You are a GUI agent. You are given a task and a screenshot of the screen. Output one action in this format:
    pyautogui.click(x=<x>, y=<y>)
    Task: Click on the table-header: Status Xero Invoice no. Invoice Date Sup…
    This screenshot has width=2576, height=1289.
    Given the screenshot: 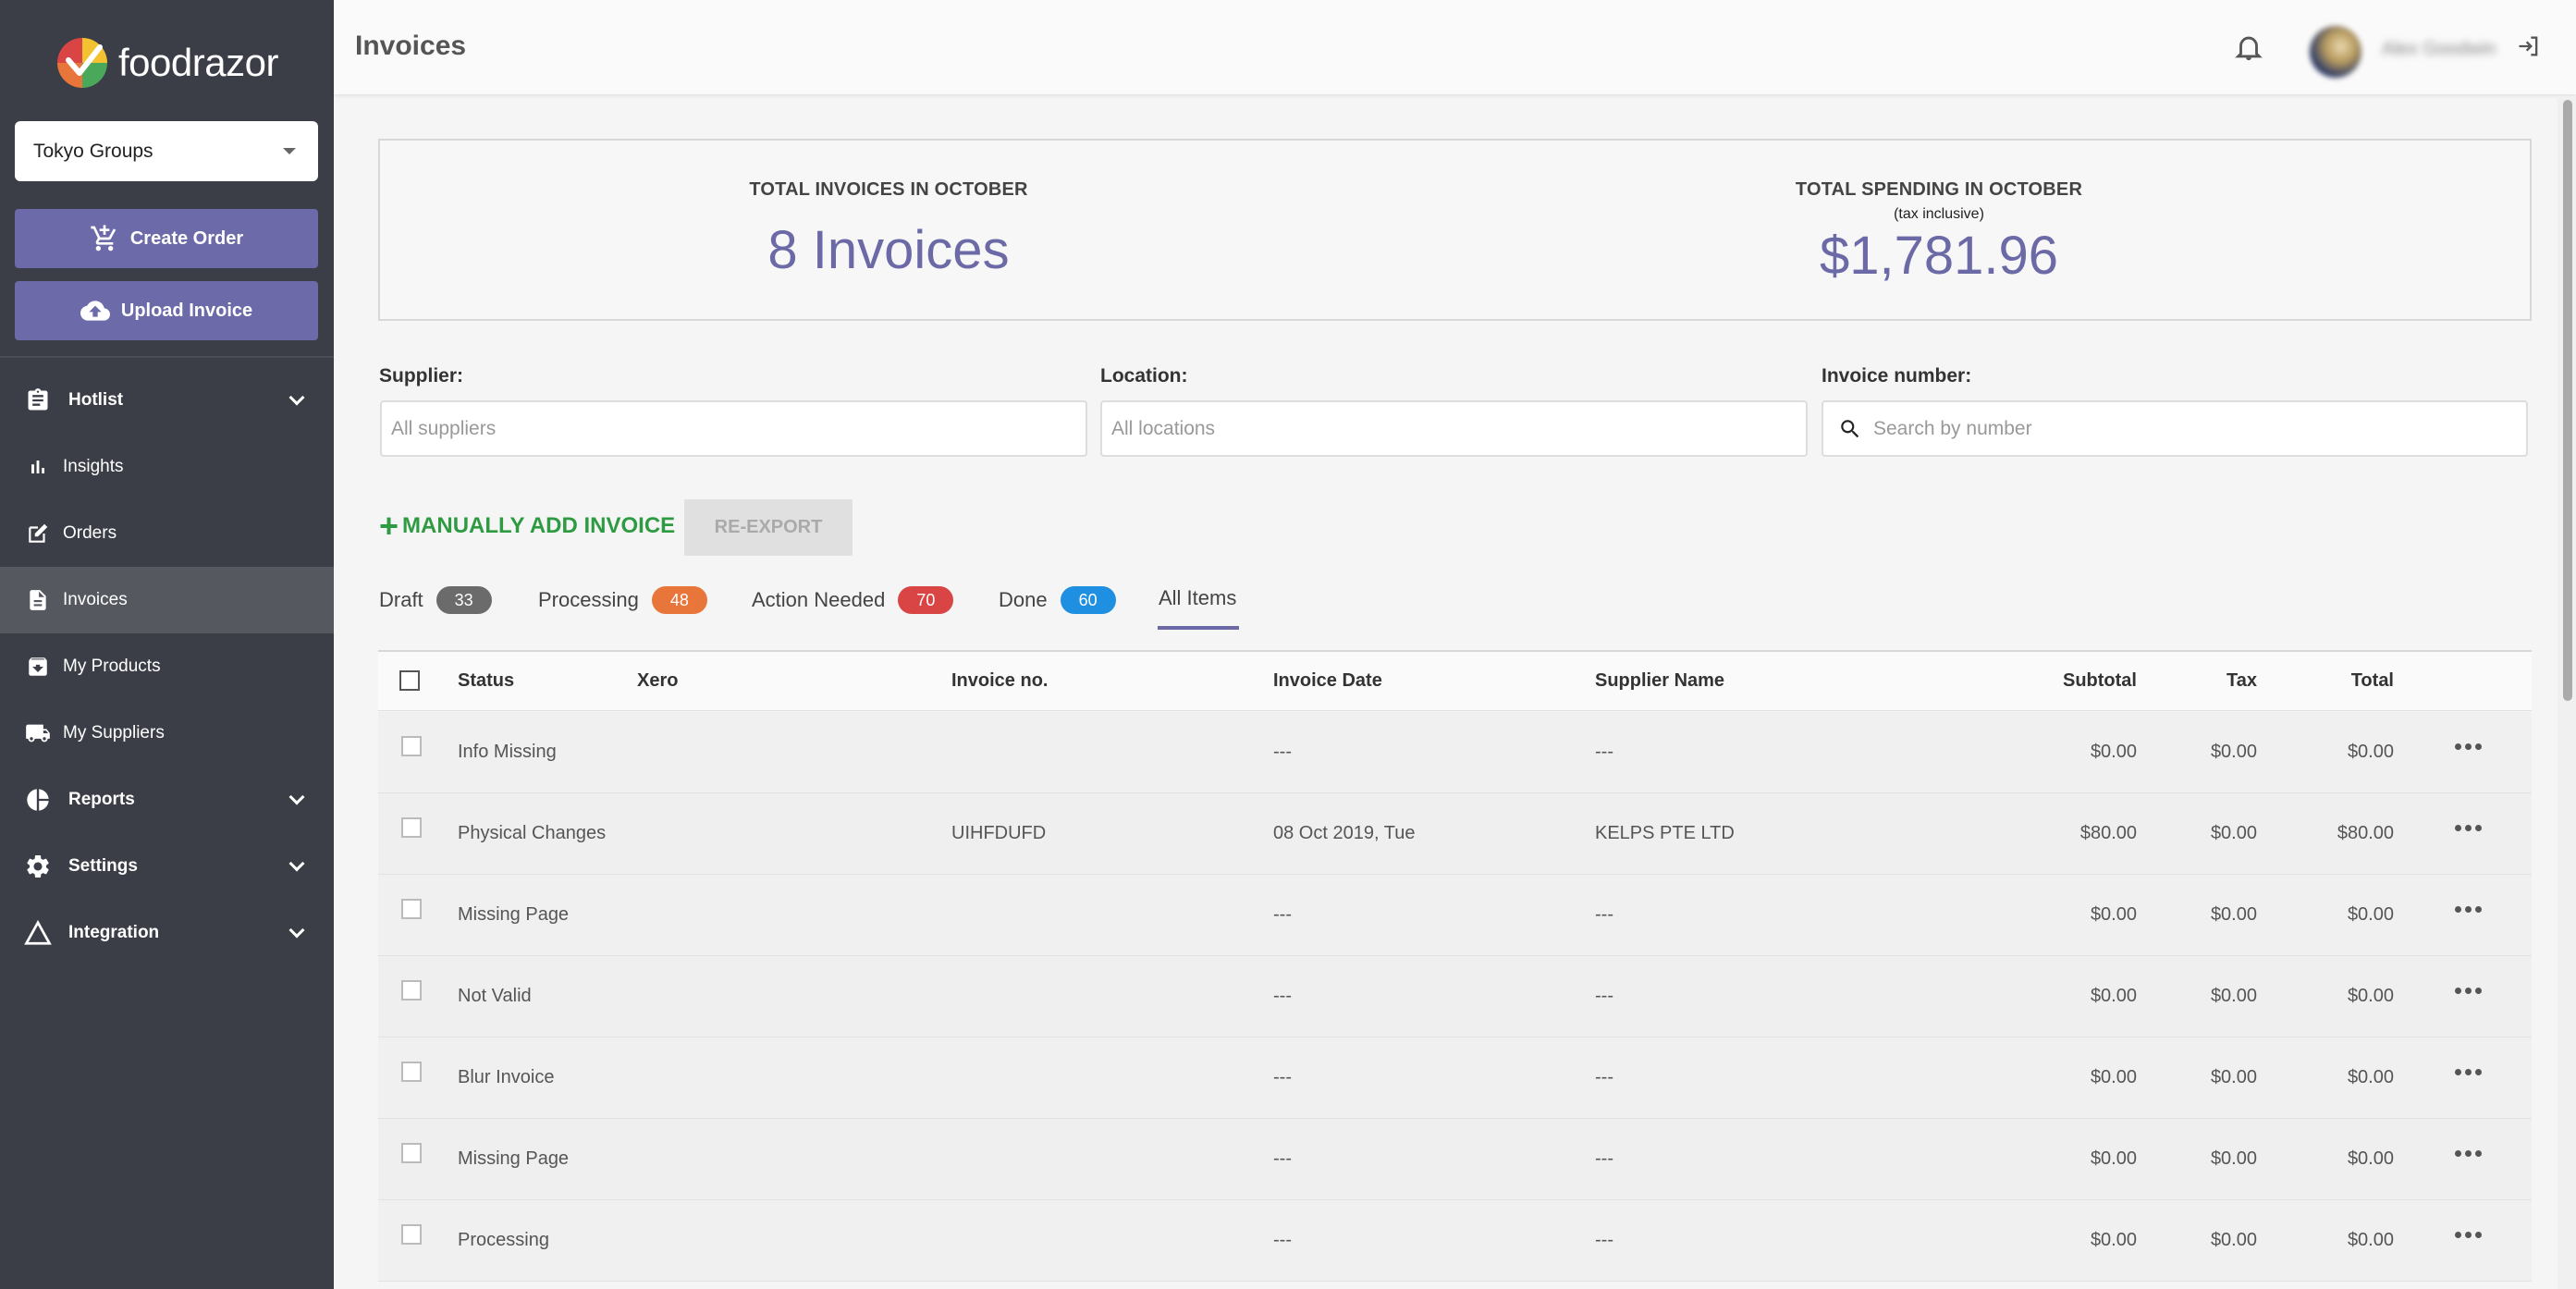 What is the action you would take?
    pyautogui.click(x=1455, y=681)
    